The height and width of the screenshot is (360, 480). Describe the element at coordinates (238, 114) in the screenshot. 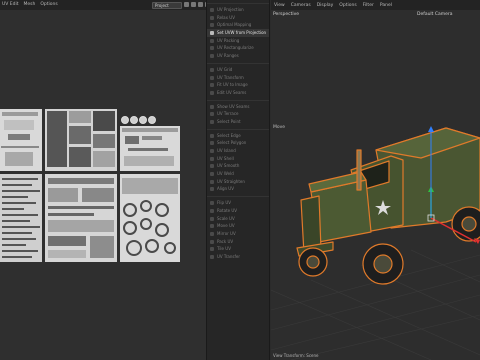

I see `cmd-item: UV Terrace` at that location.